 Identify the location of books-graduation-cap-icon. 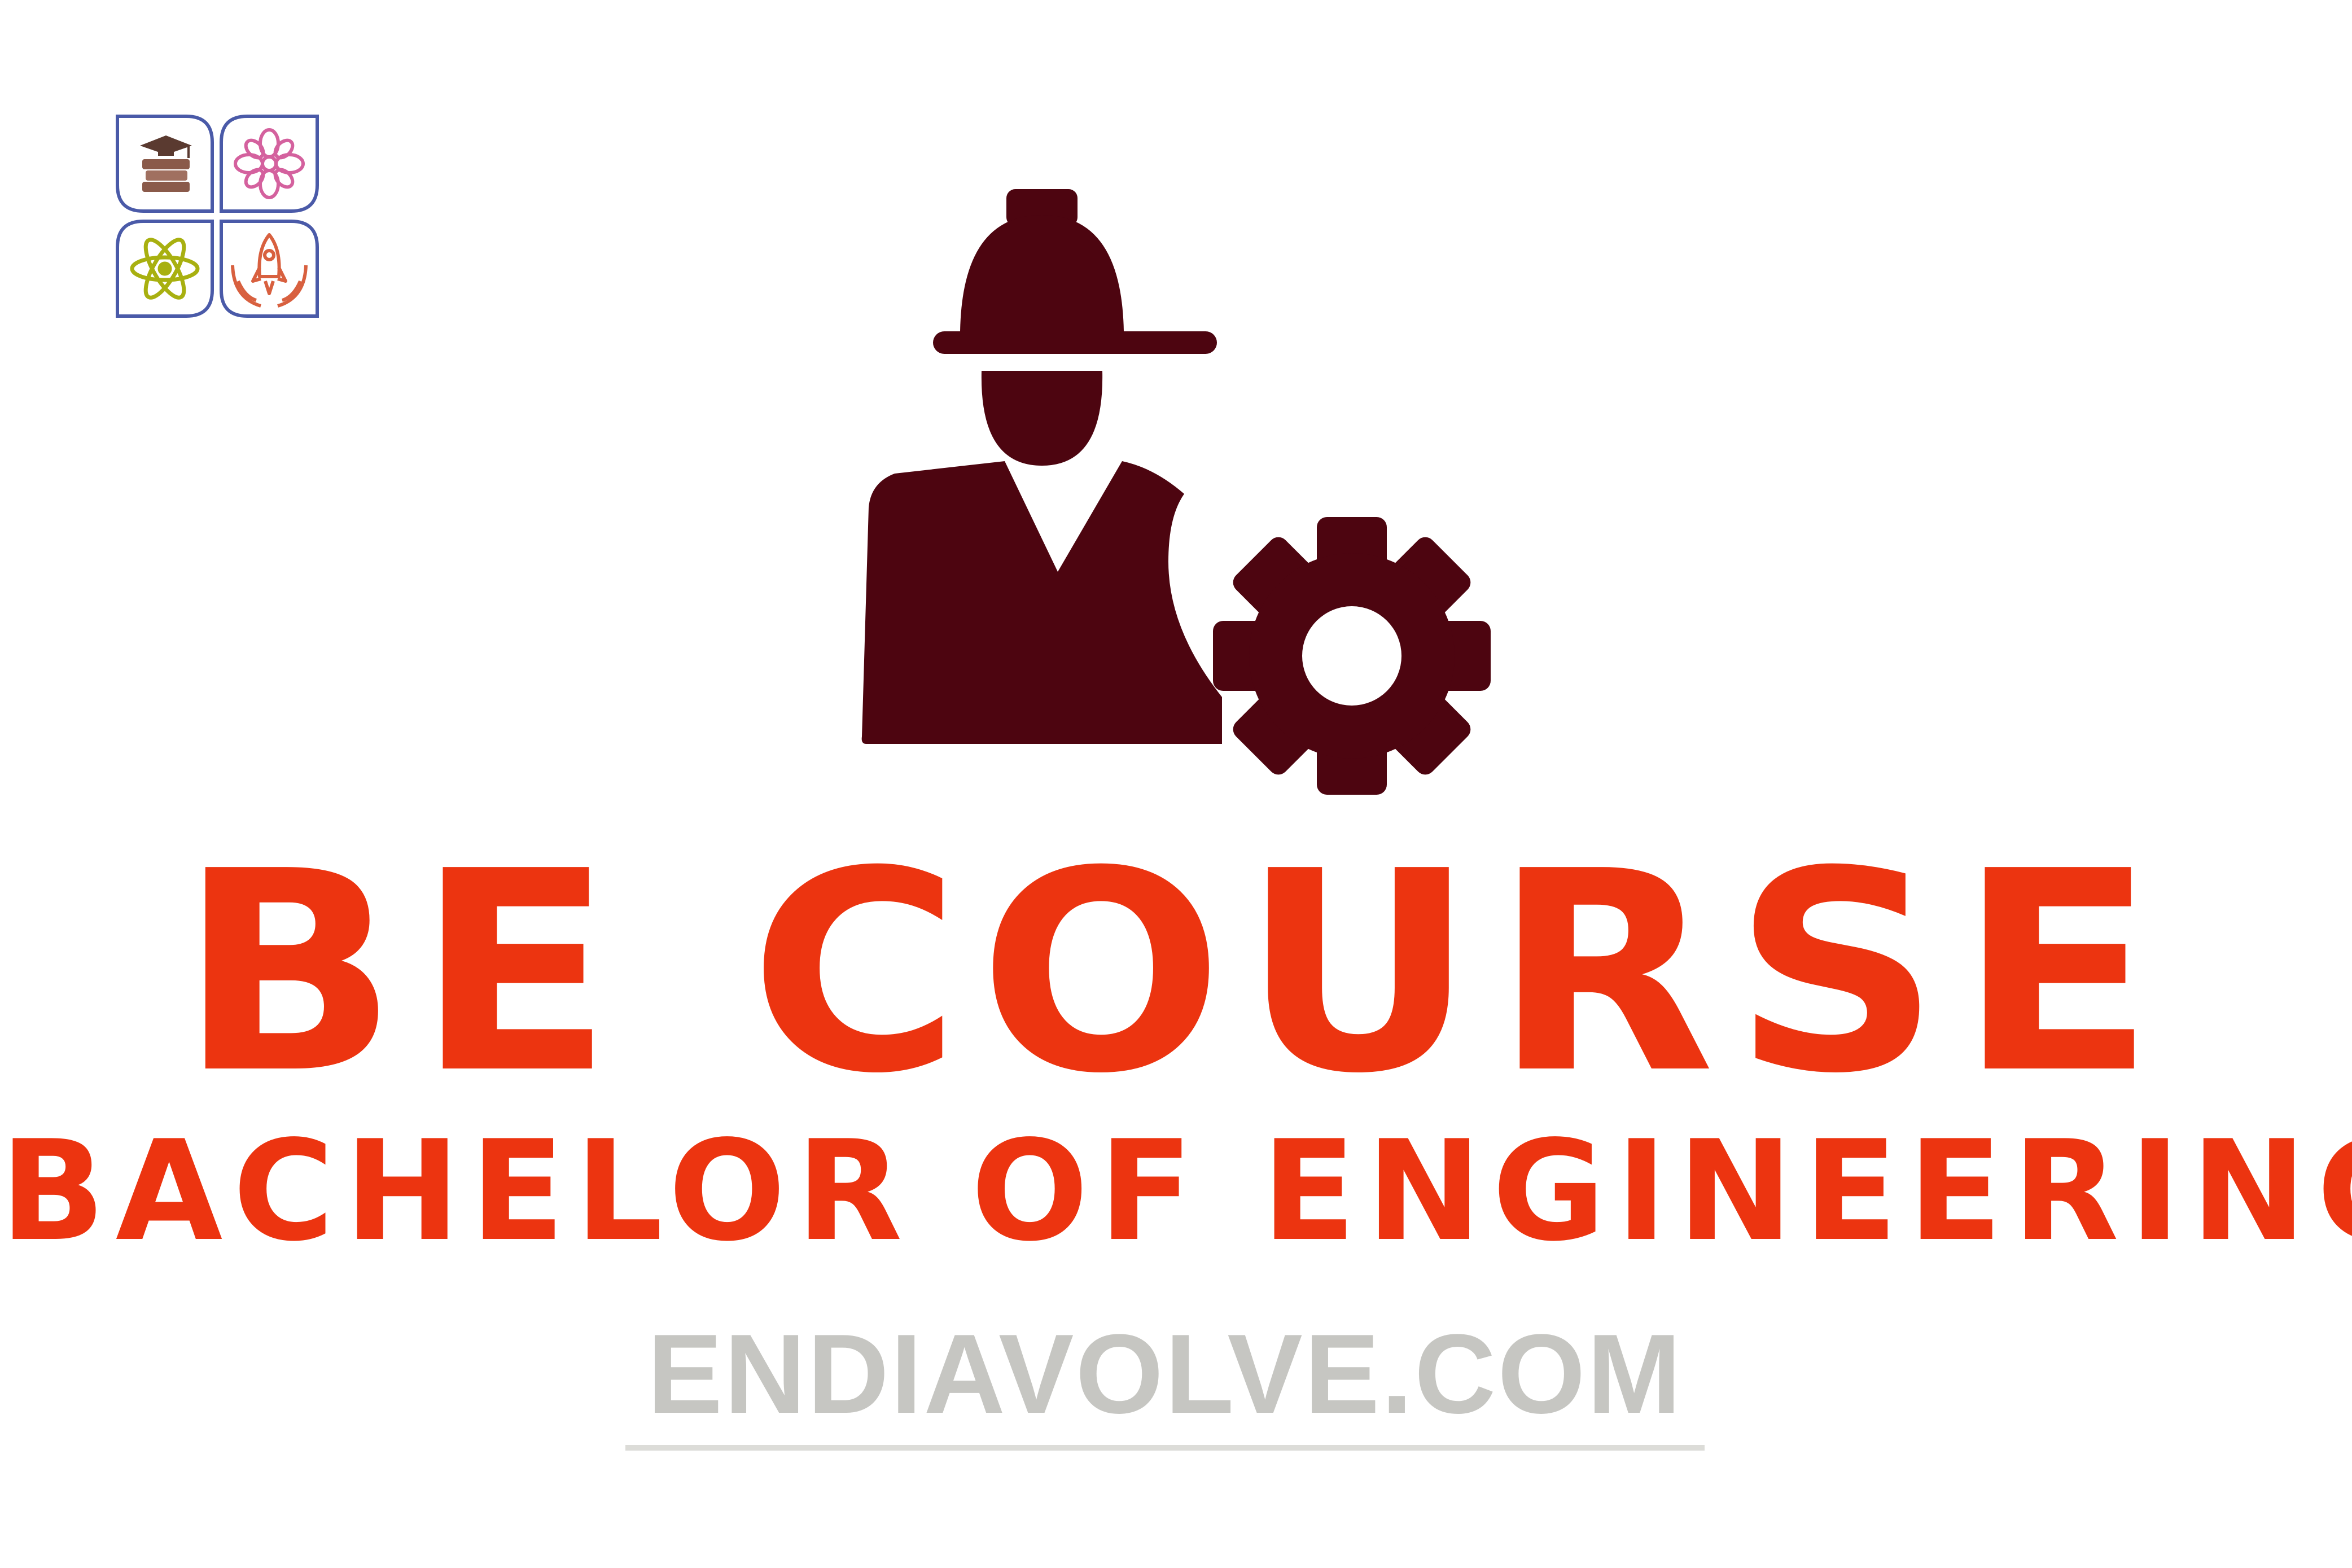
(165, 164).